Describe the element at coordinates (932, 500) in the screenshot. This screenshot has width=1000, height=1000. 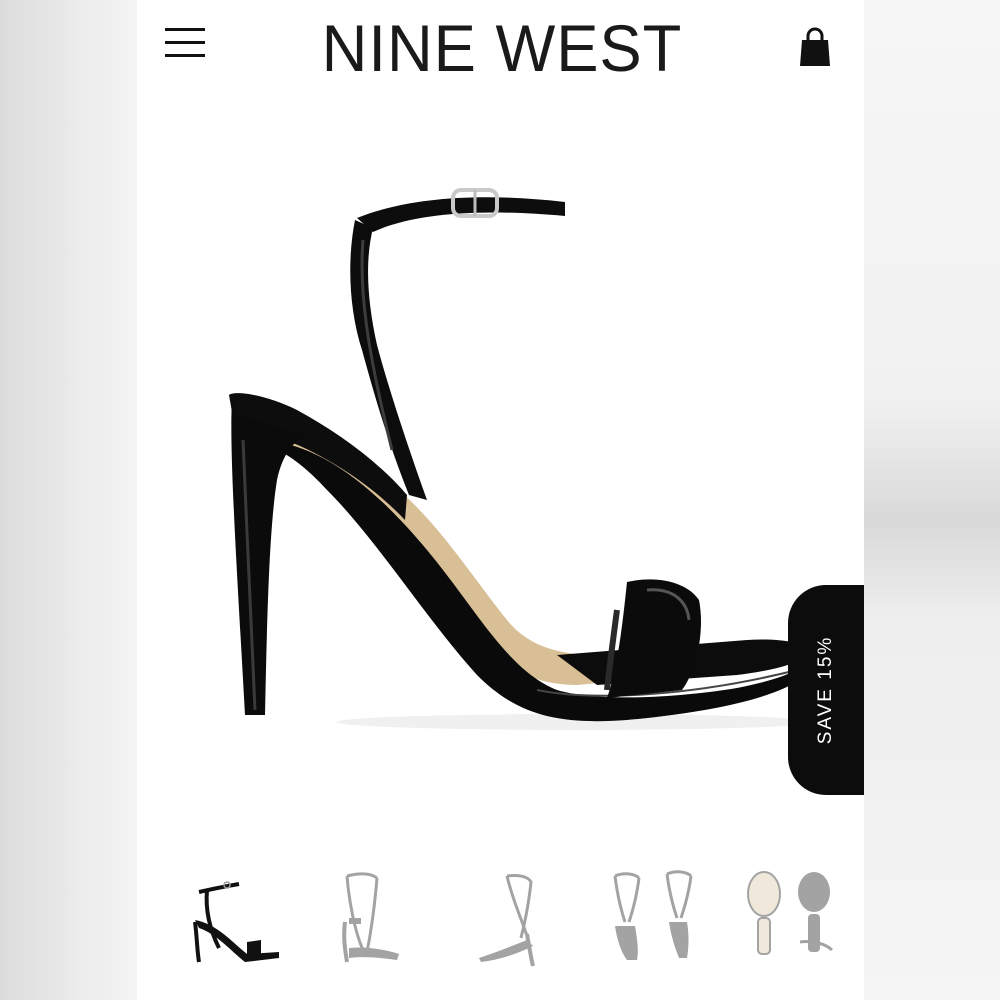
I see `backdrop-right` at that location.